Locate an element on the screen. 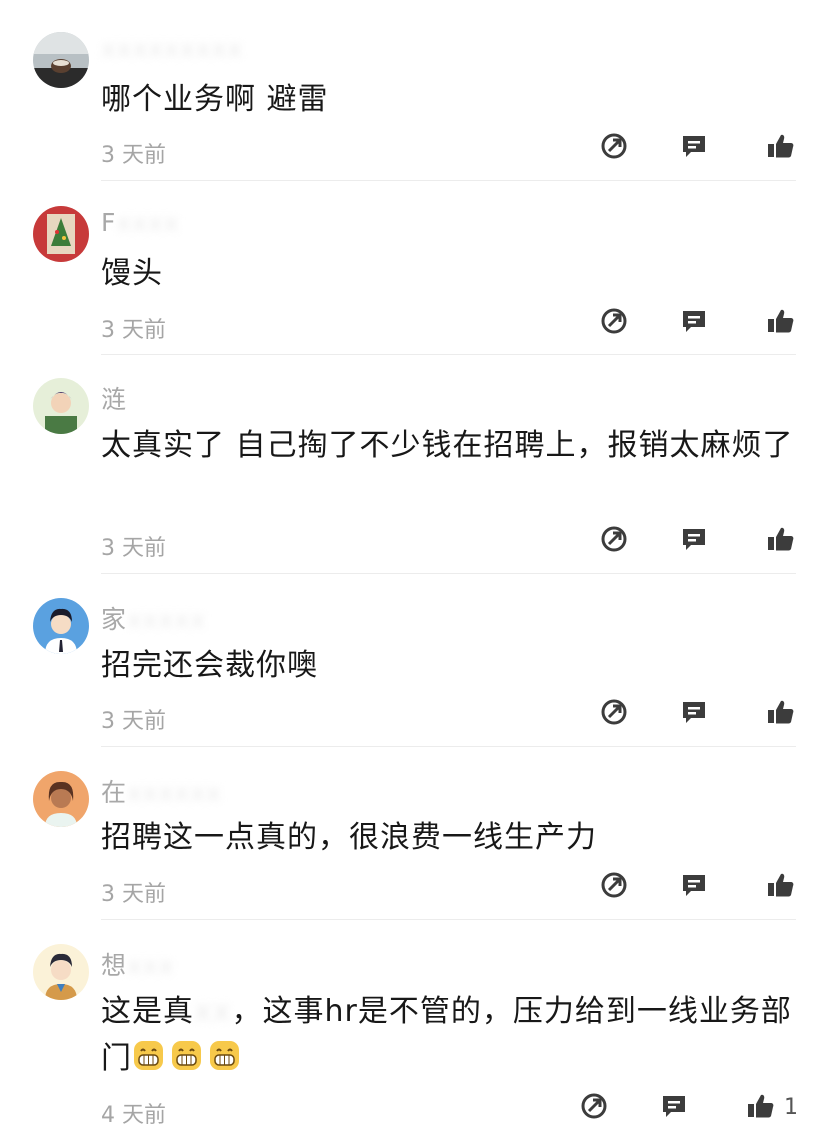  username: 在xxxxxx is located at coordinates (161, 791).